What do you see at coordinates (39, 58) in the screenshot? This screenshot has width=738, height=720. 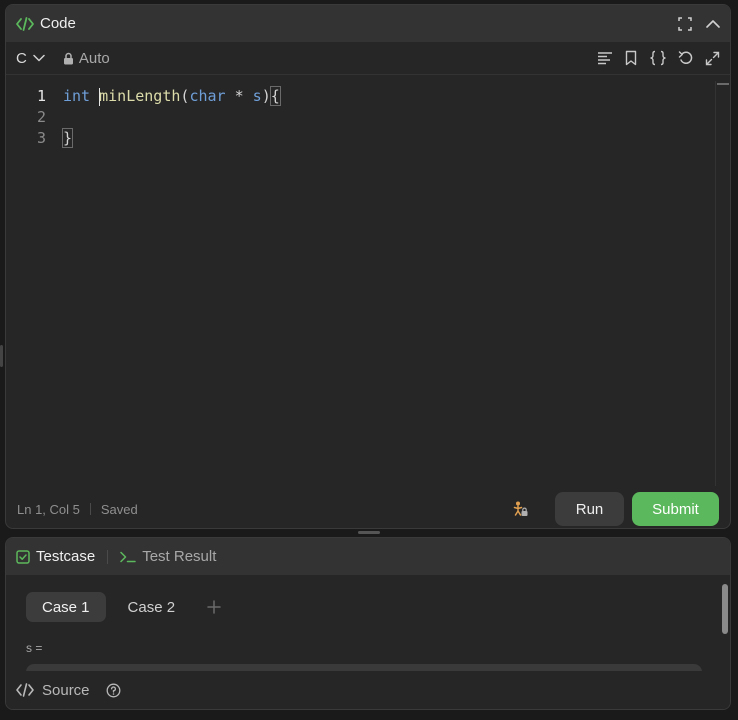 I see `chevron-down-icon` at bounding box center [39, 58].